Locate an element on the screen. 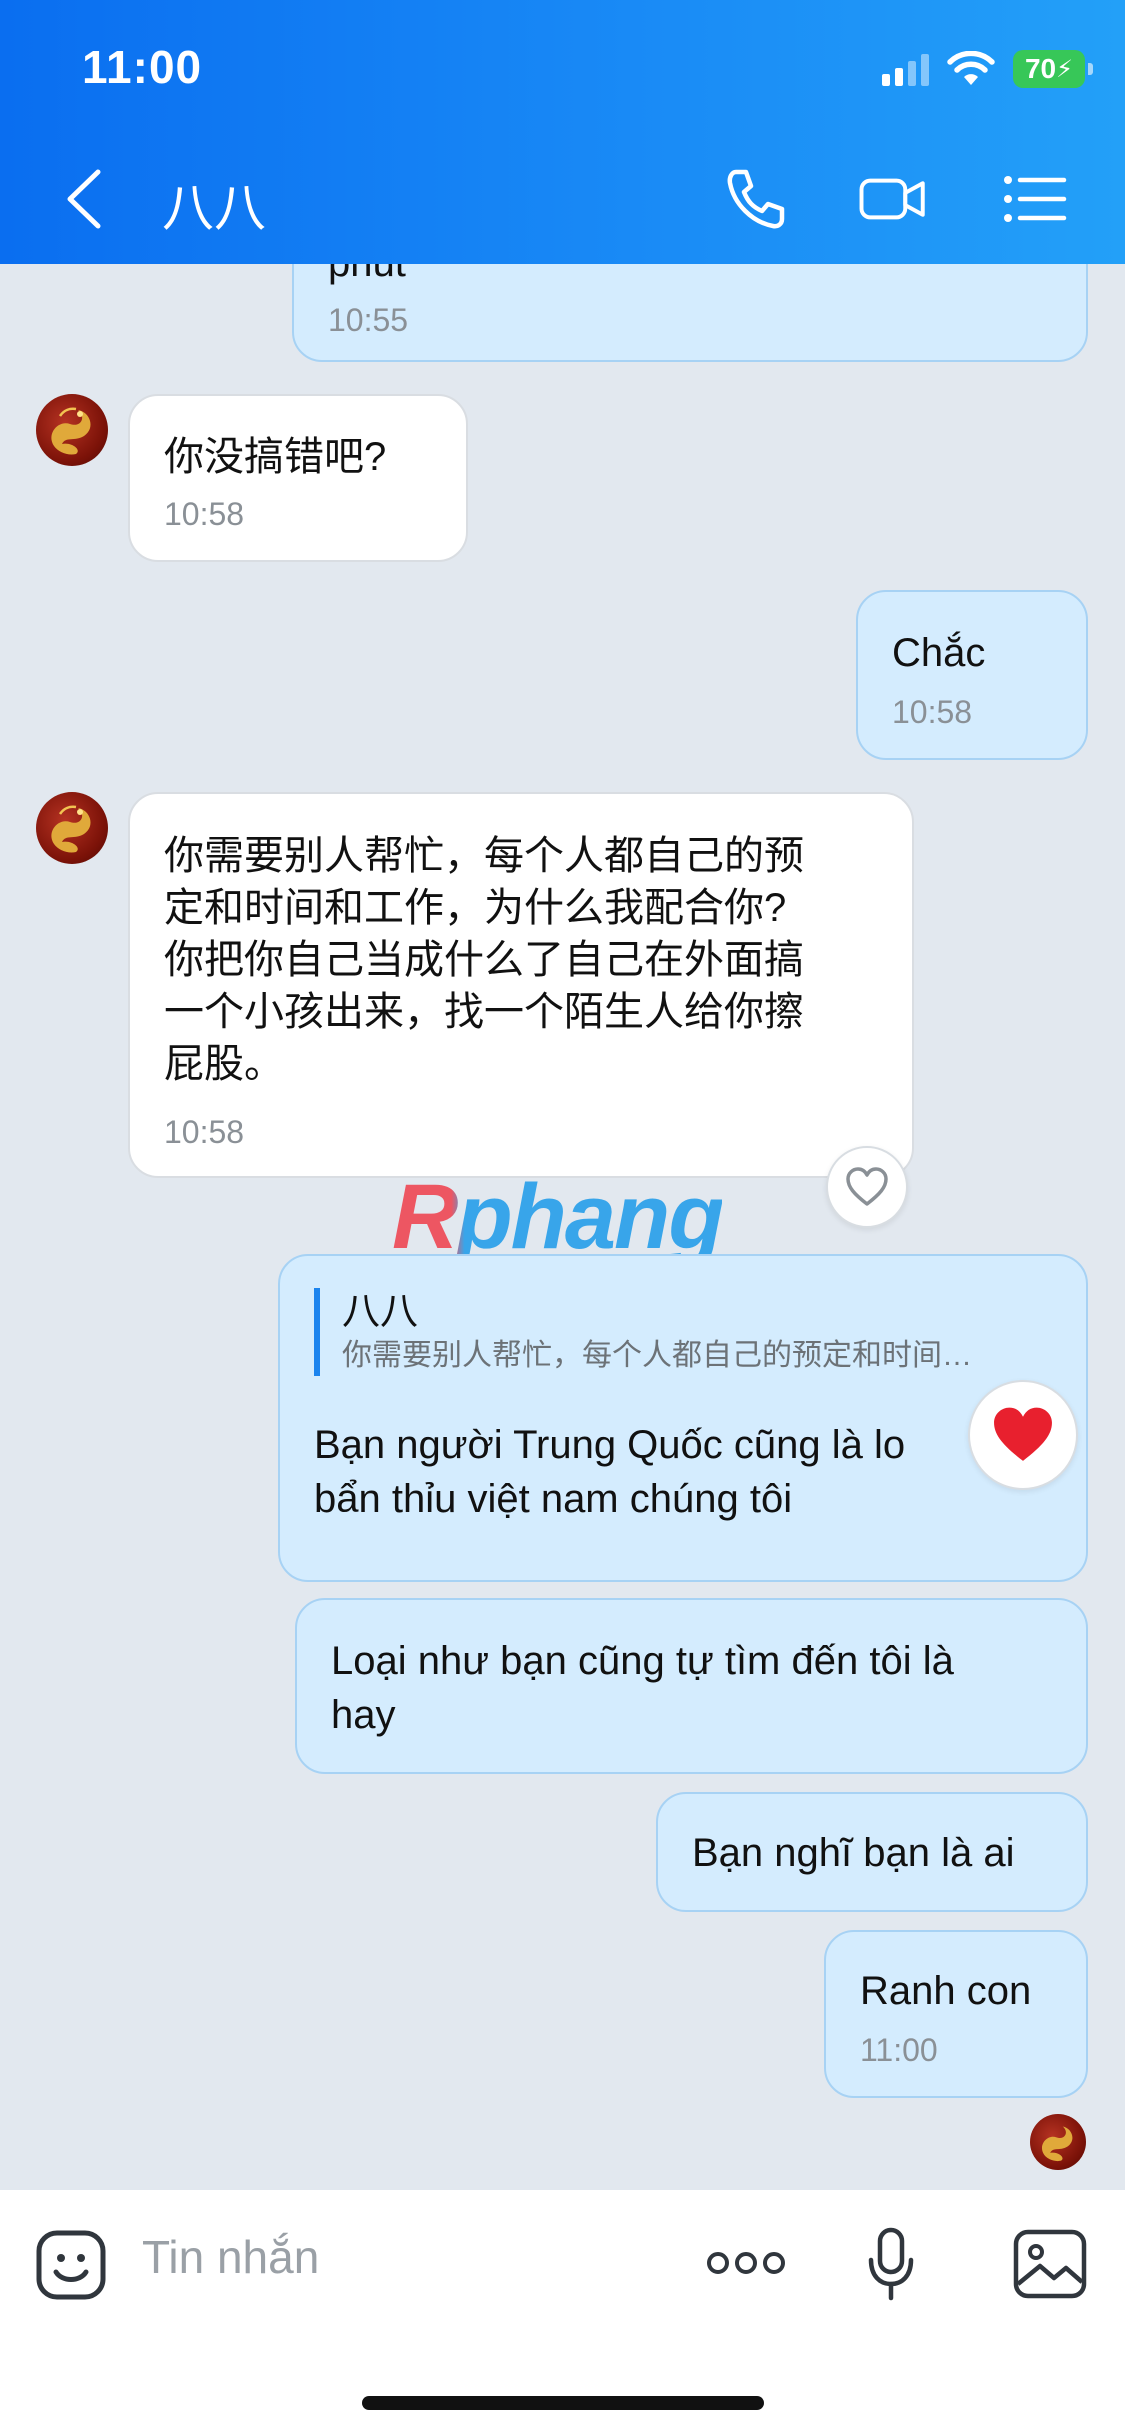 The width and height of the screenshot is (1125, 2436). message-bubble-outgoing: Loại như bạn cũng tự tìm đến tôi là hay is located at coordinates (691, 1686).